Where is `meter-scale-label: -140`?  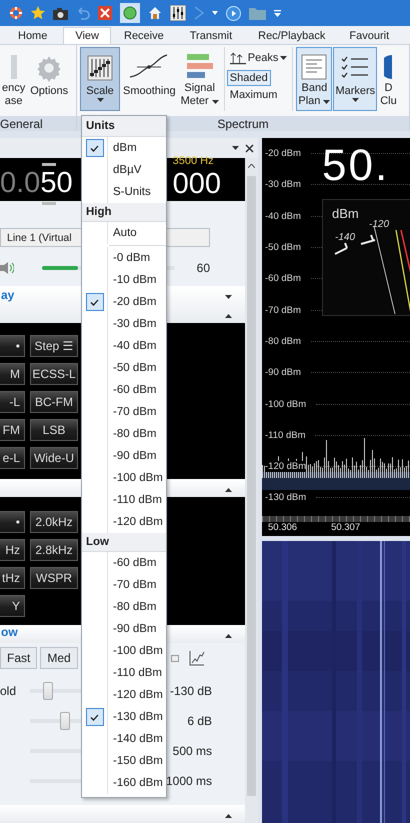
meter-scale-label: -140 is located at coordinates (345, 237).